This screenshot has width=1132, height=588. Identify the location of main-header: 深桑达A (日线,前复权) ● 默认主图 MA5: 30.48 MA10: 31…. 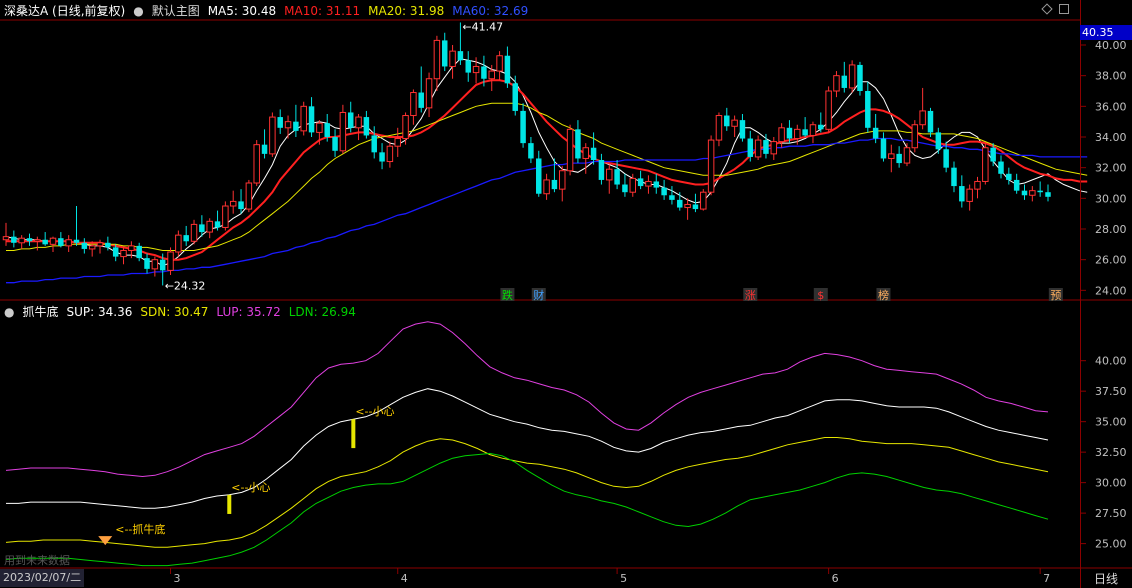
(266, 11).